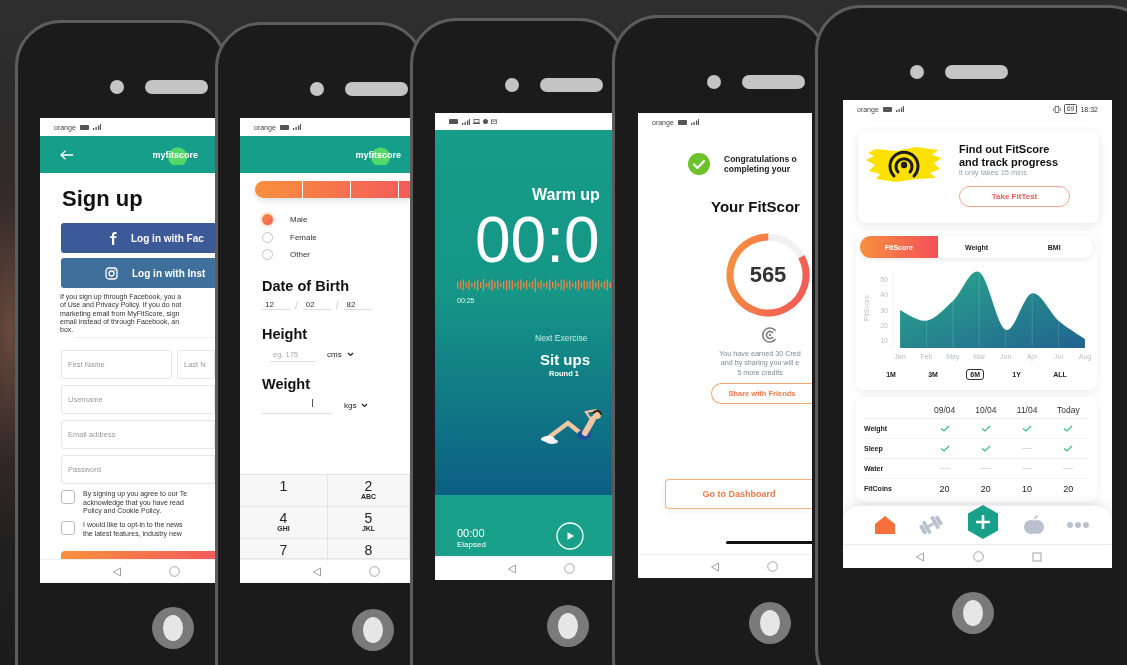 The width and height of the screenshot is (1127, 665). What do you see at coordinates (1077, 525) in the screenshot?
I see `more-icon` at bounding box center [1077, 525].